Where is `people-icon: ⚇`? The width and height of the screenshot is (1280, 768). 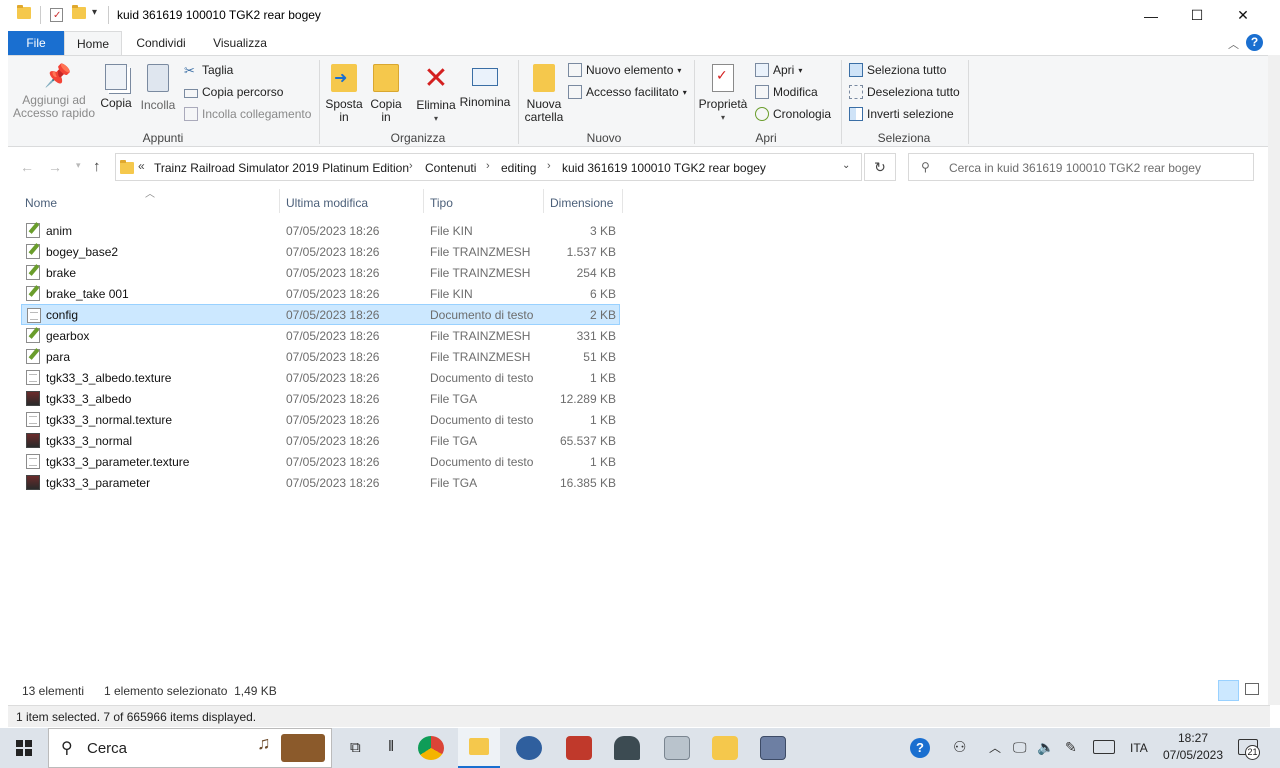 people-icon: ⚇ is located at coordinates (959, 747).